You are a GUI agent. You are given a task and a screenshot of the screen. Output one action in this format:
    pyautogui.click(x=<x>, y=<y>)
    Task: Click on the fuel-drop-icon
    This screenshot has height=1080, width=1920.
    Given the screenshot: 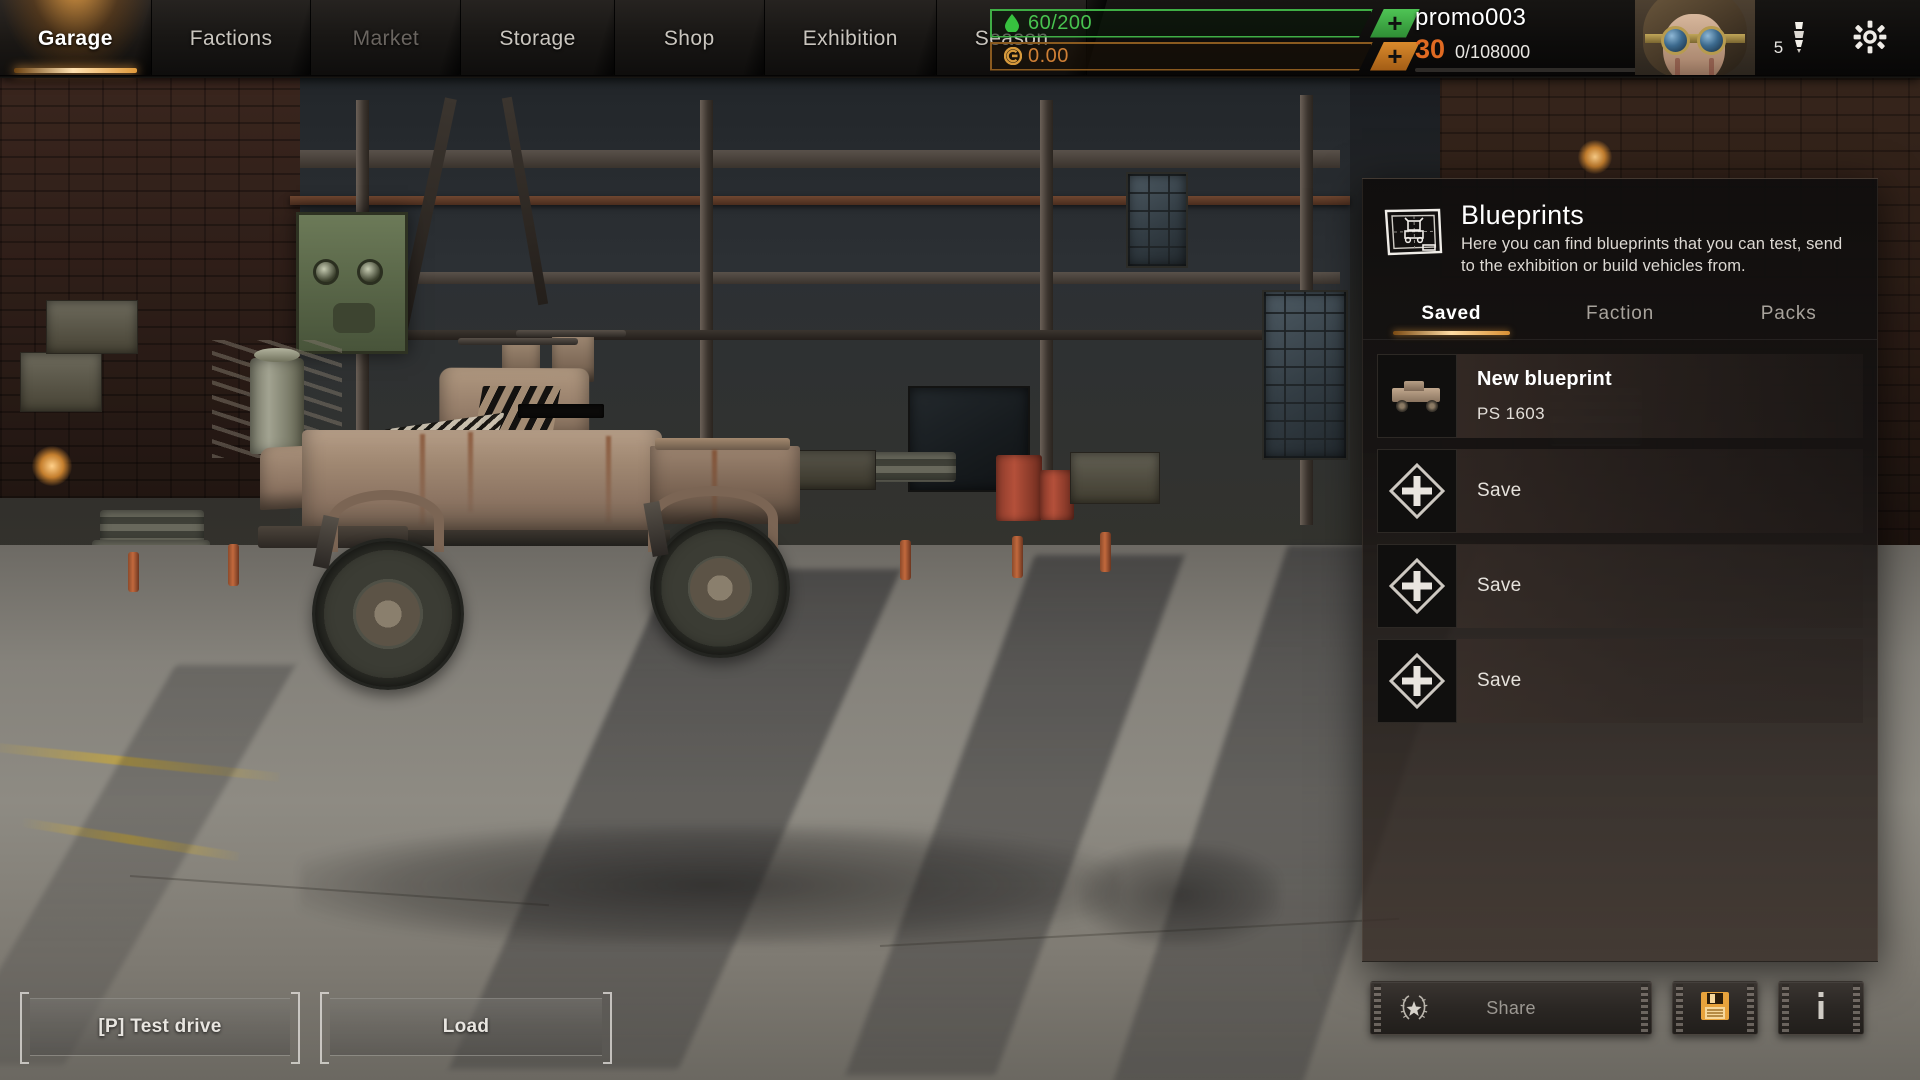 What is the action you would take?
    pyautogui.click(x=1012, y=23)
    